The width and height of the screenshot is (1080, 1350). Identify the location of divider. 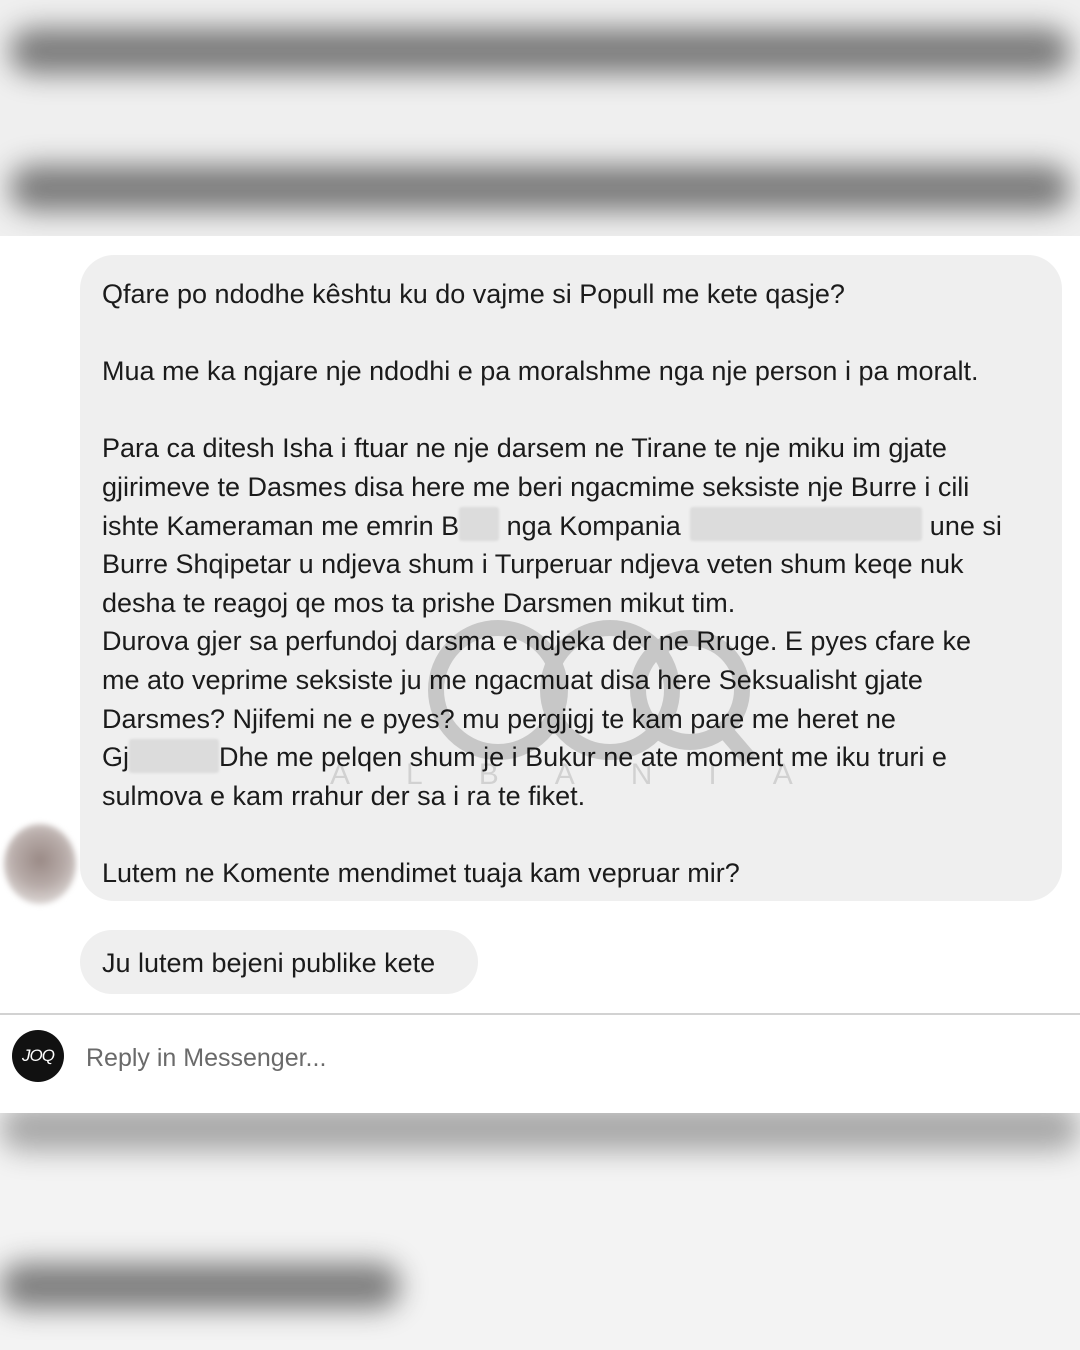
(540, 1014).